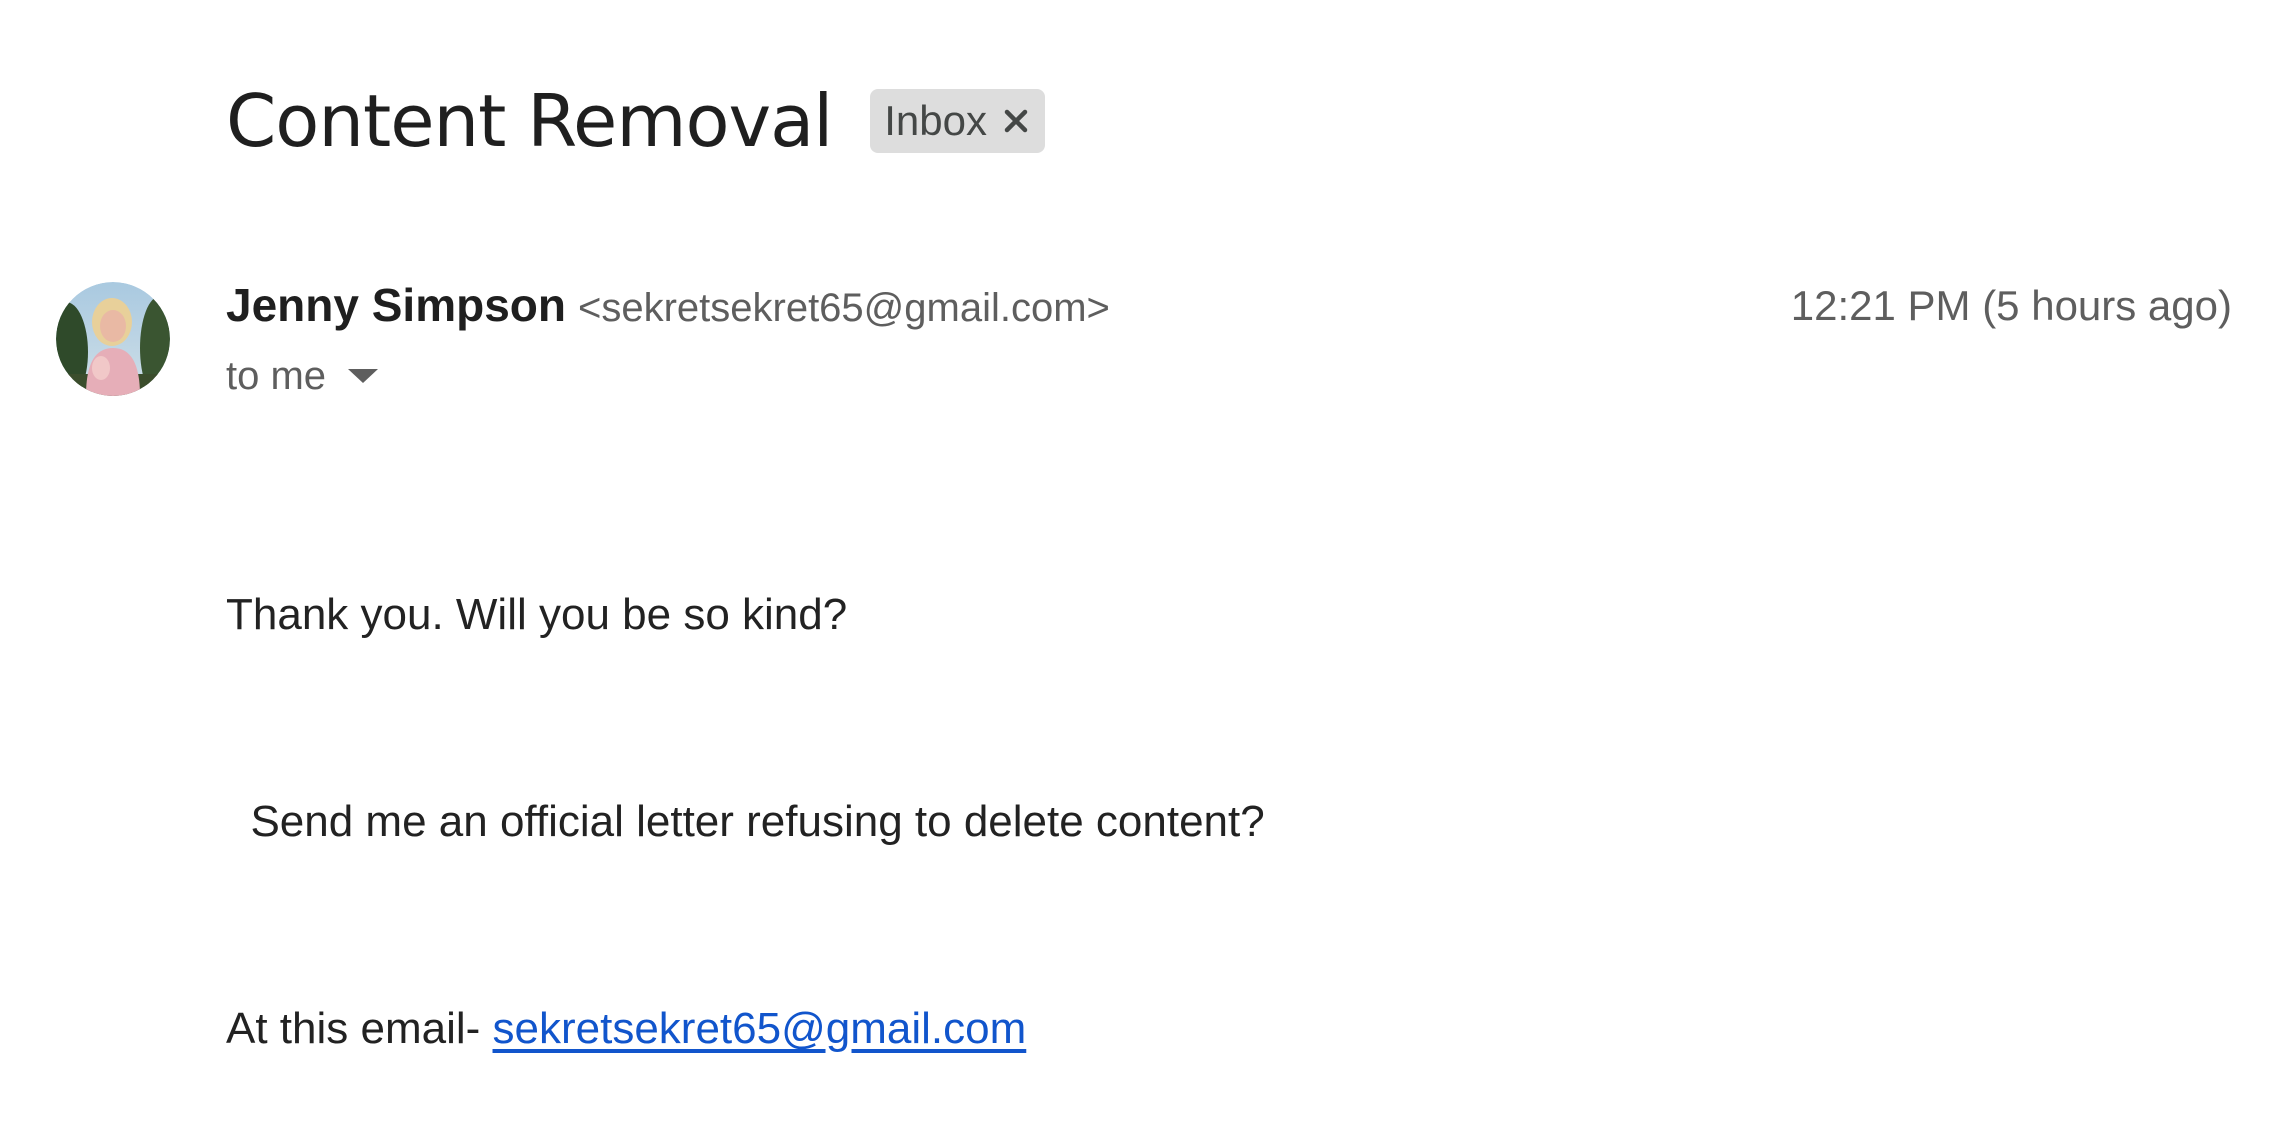 This screenshot has width=2292, height=1132. I want to click on sender-row: Jenny Simpson <sekretsekret65@gmail.com>, so click(668, 306).